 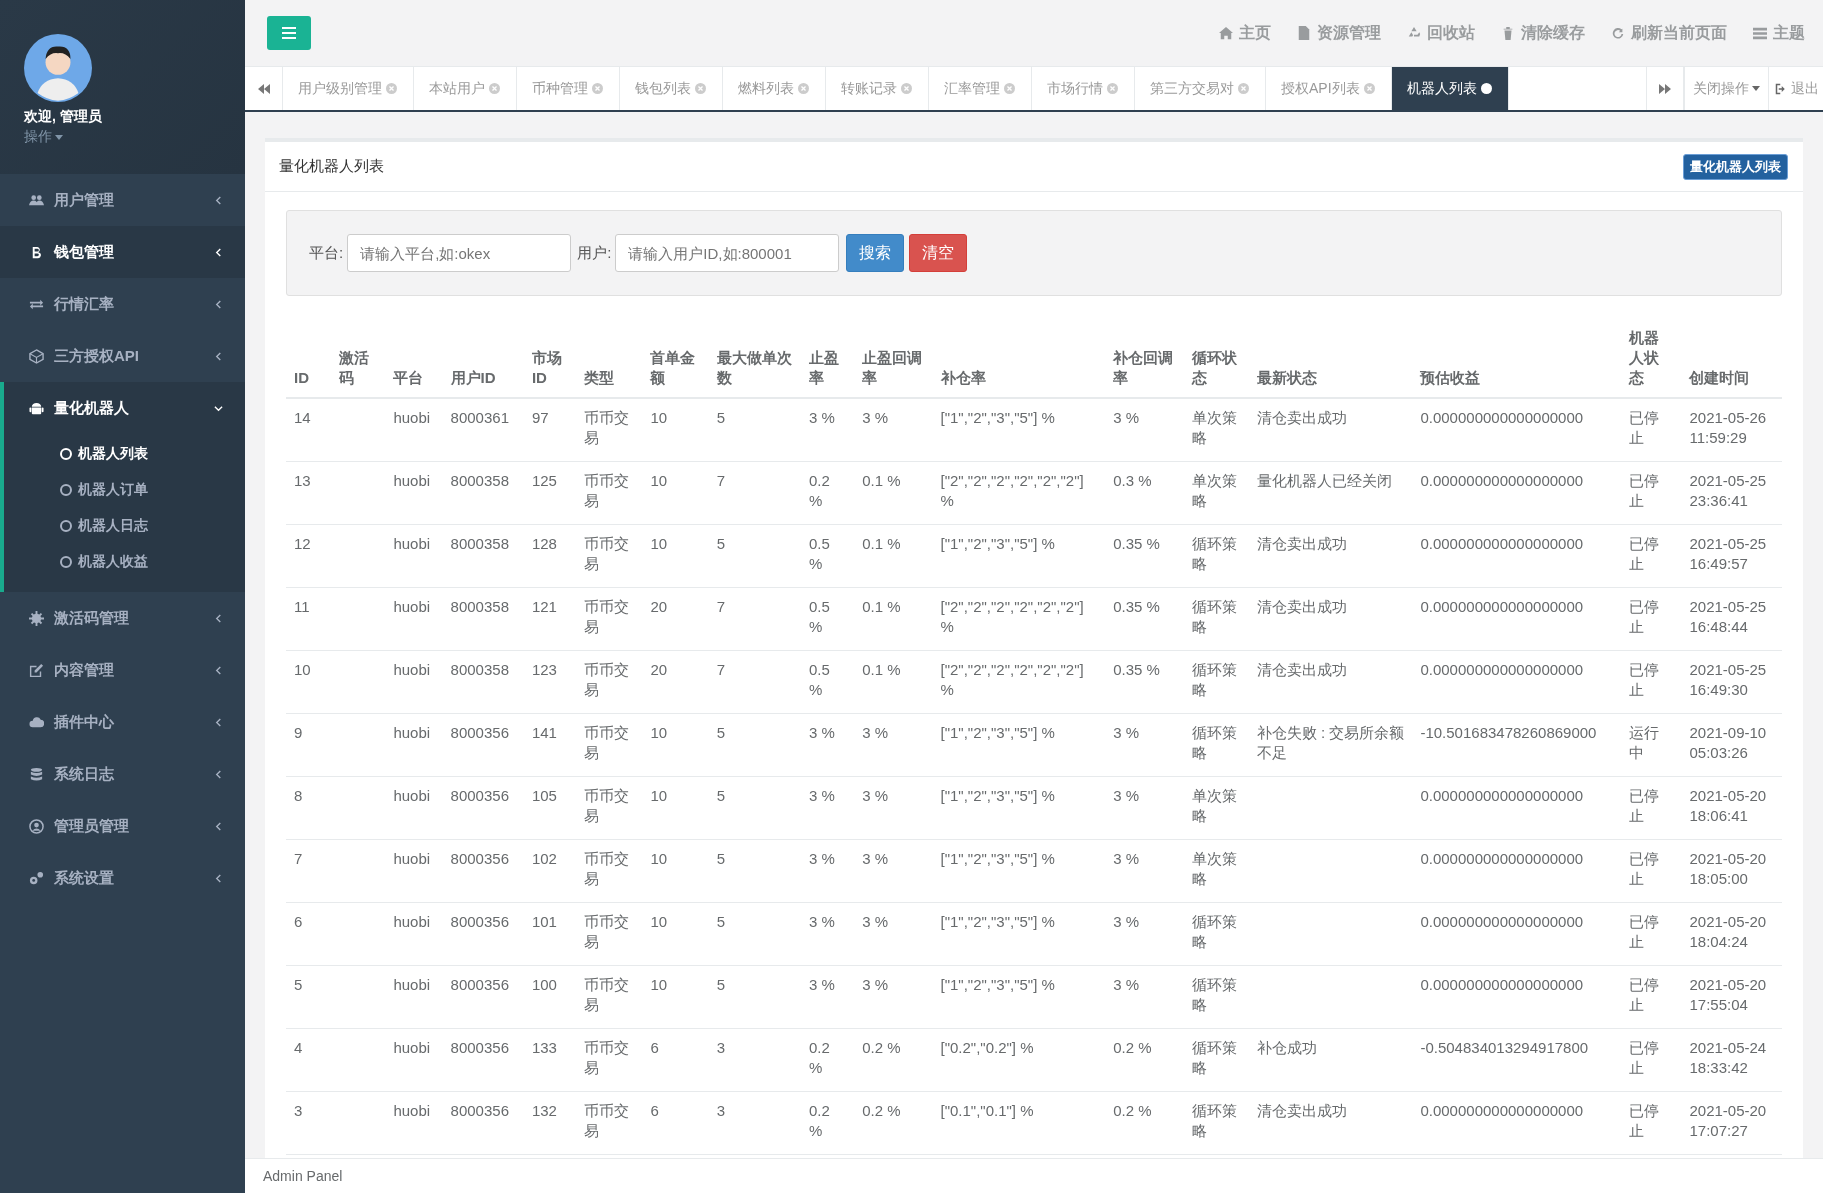 I want to click on menu-item: 用户管理, so click(x=122, y=200).